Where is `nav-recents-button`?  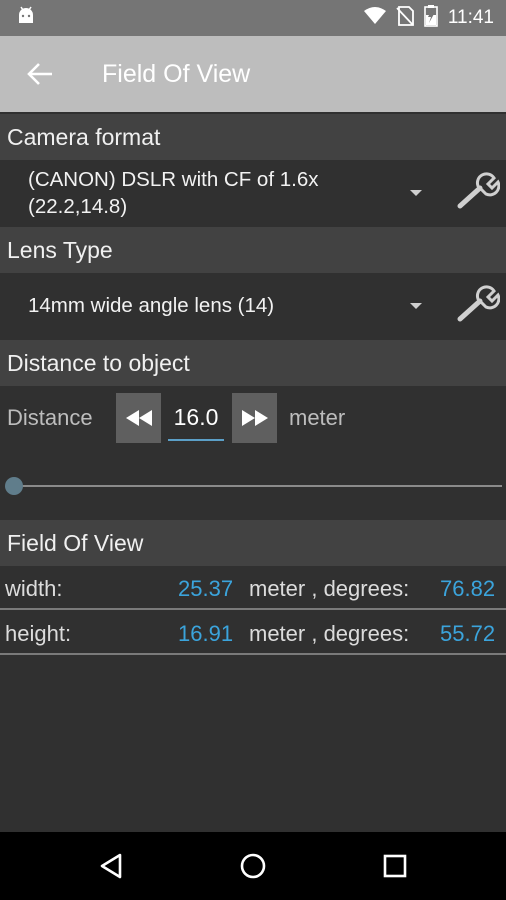 nav-recents-button is located at coordinates (395, 866).